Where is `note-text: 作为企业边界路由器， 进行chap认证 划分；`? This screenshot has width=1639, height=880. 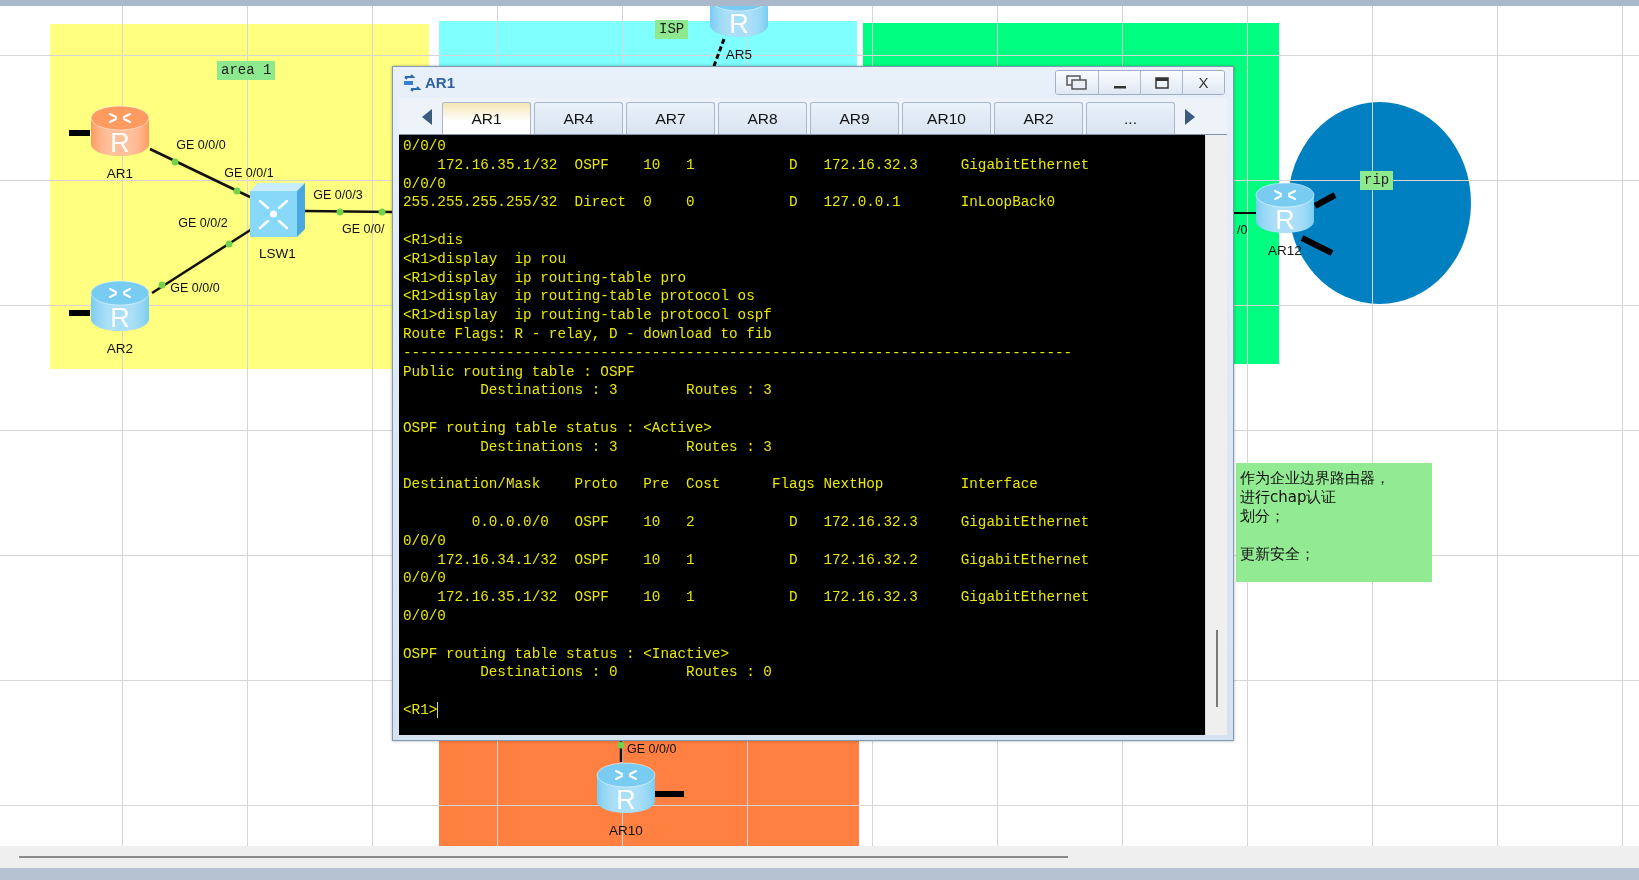 note-text: 作为企业边界路由器， 进行chap认证 划分； is located at coordinates (1315, 497).